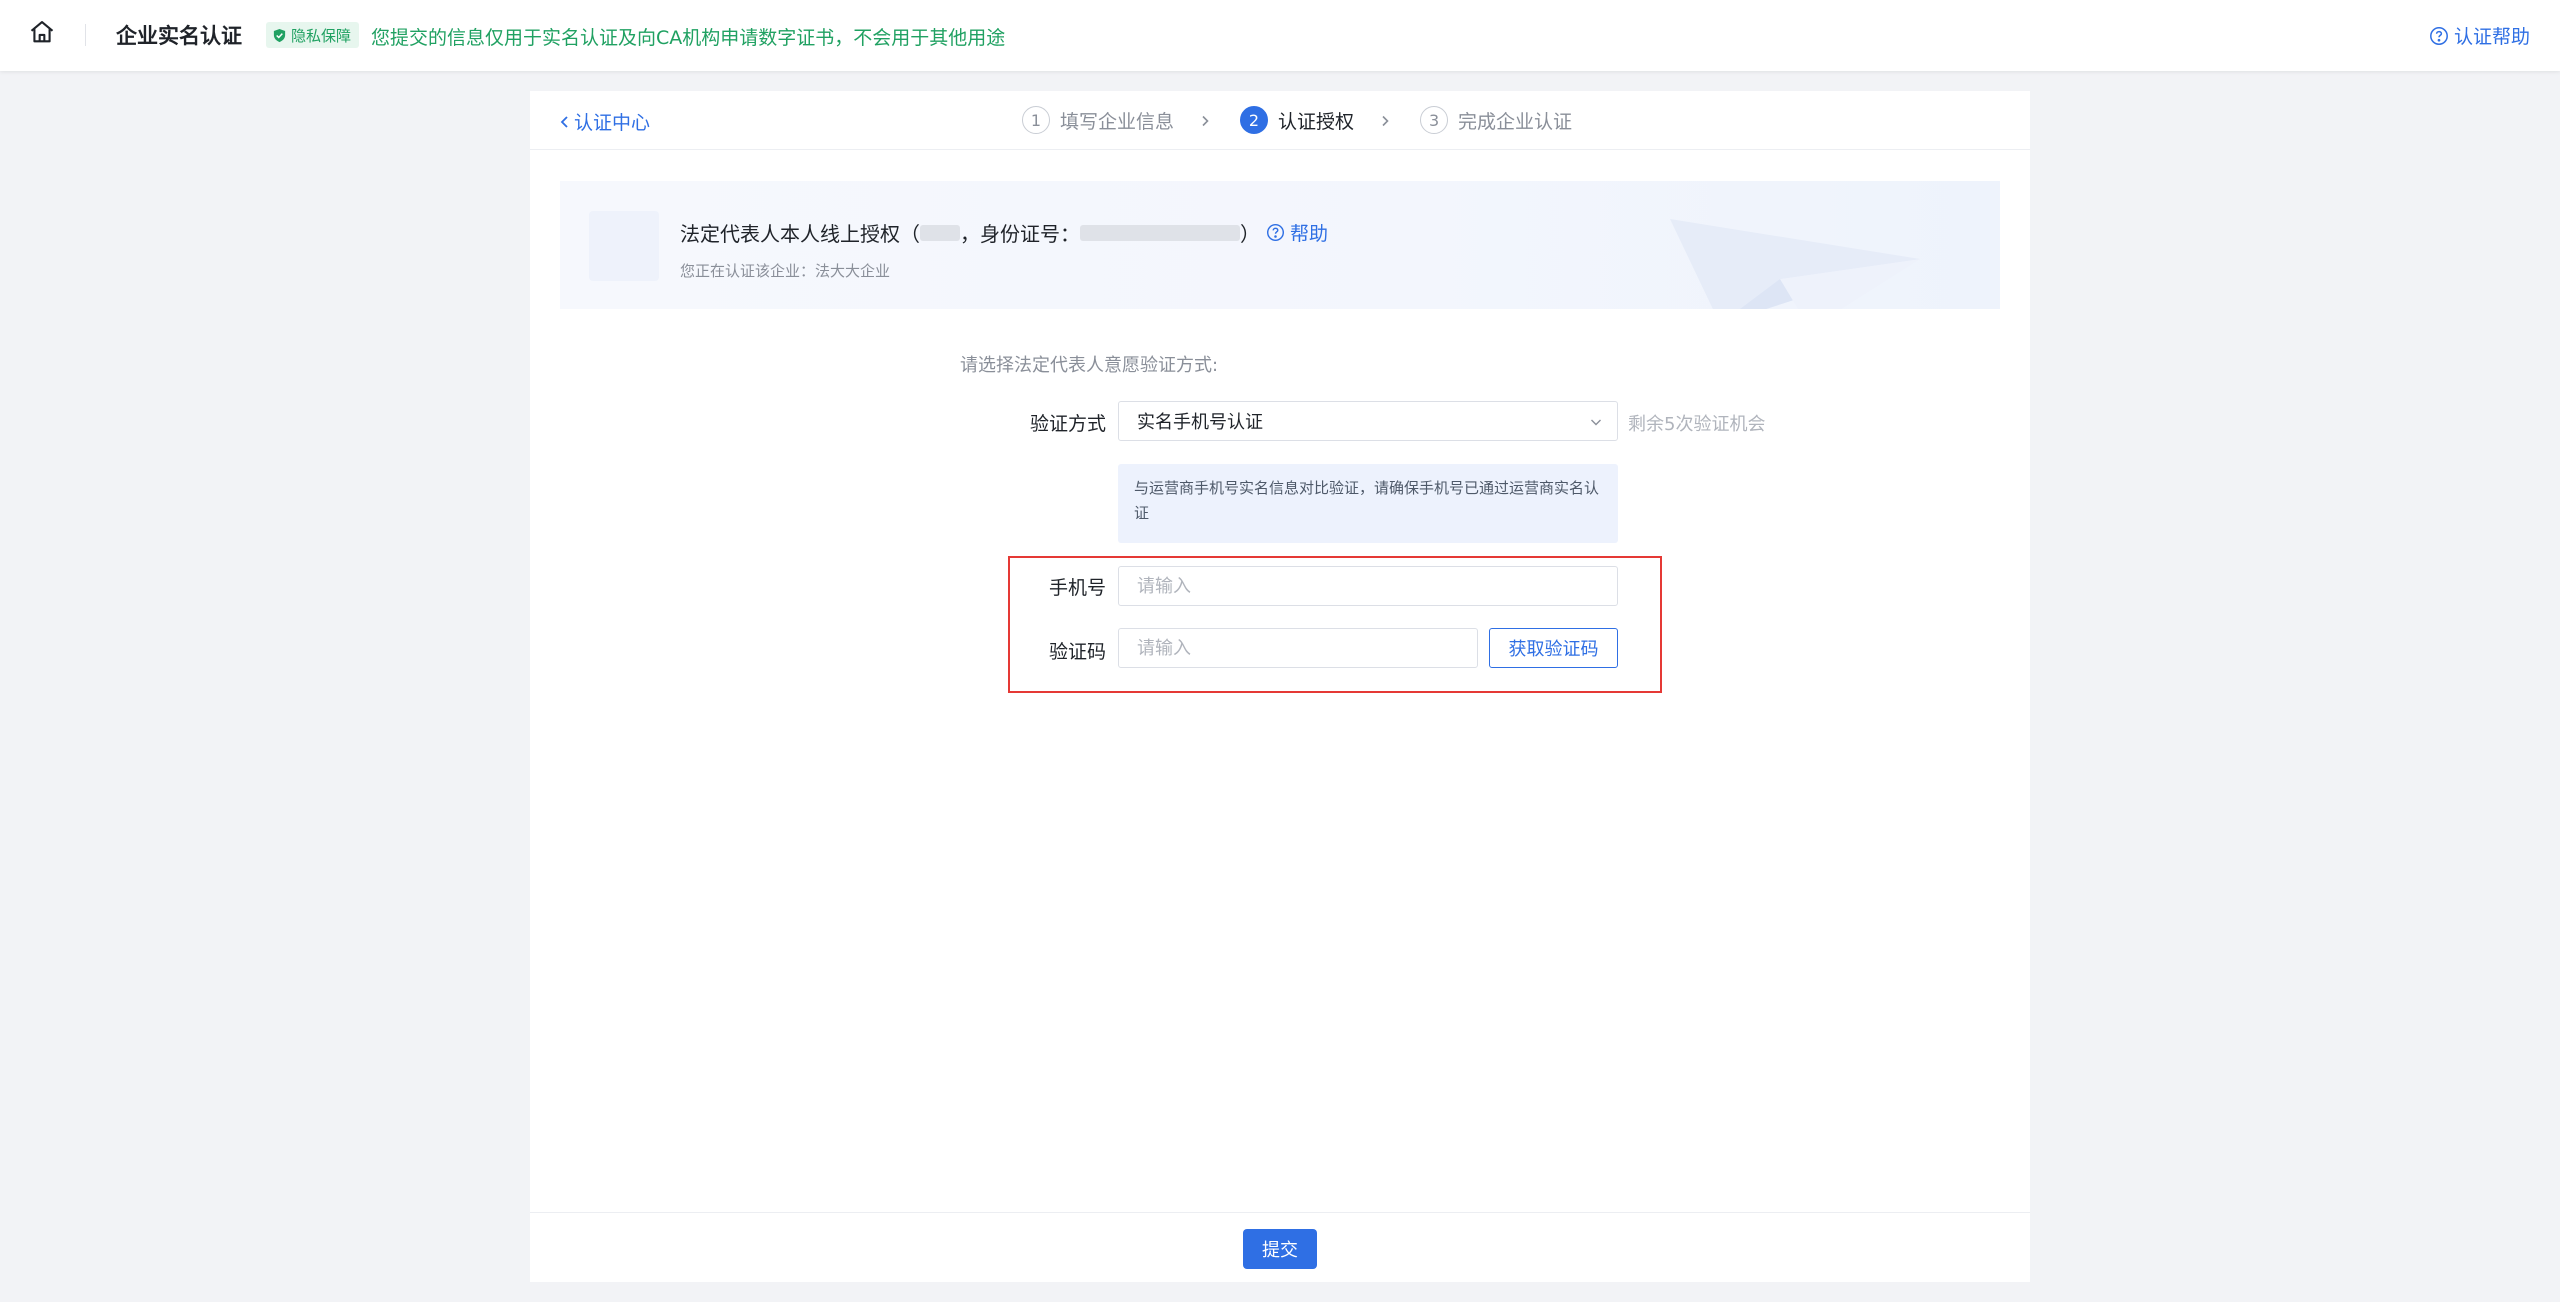 This screenshot has height=1302, width=2560. I want to click on privacy-notice: 您提交的信息仅用于实名认证及向CA机构申请数字证书，不会用于其他用途, so click(688, 38).